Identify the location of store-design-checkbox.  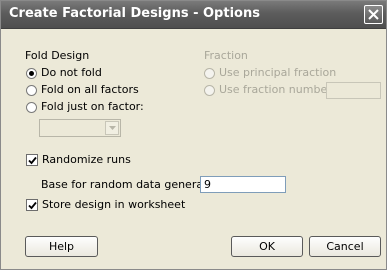
(32, 205).